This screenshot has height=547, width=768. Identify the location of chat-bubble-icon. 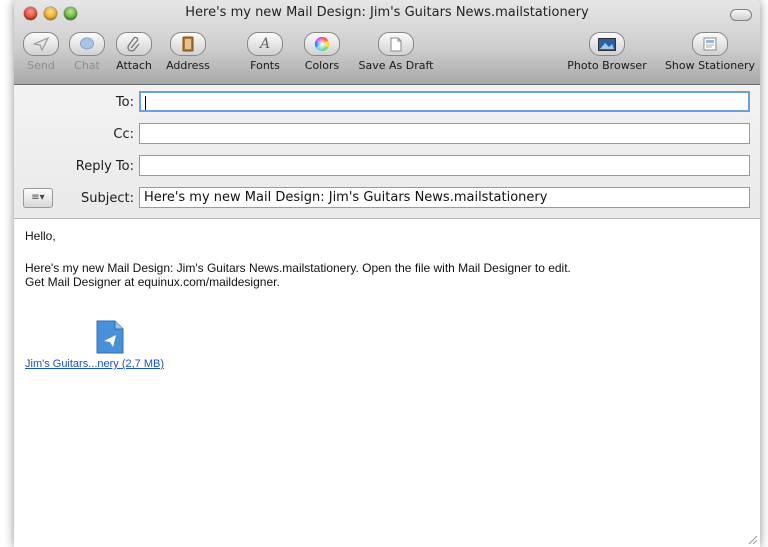
(87, 44).